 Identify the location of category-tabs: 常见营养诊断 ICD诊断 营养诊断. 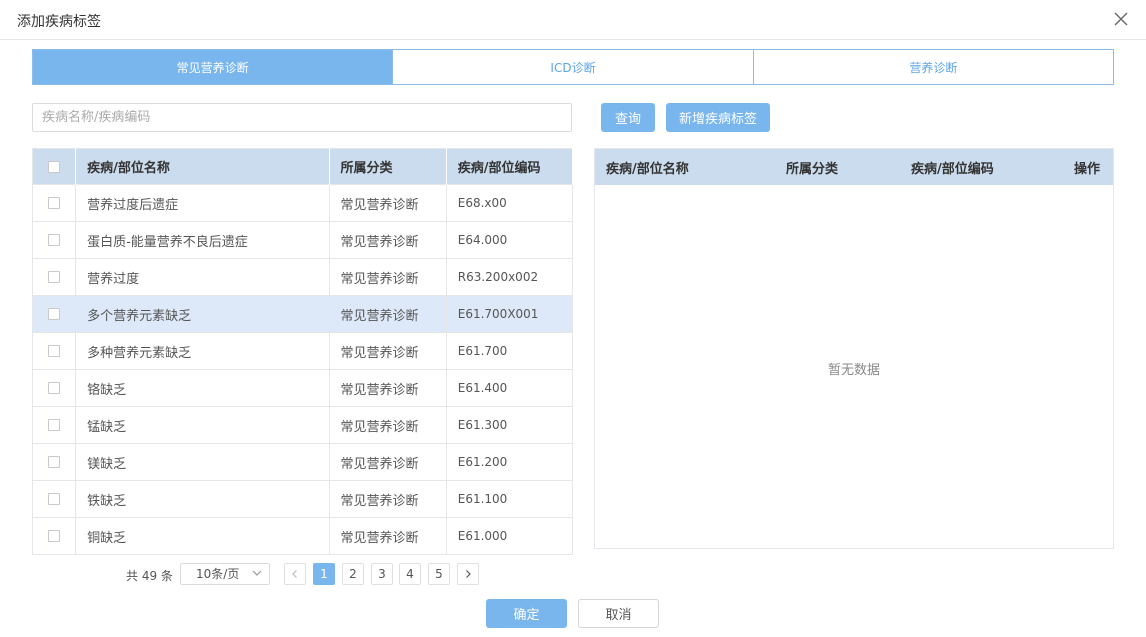
(573, 67).